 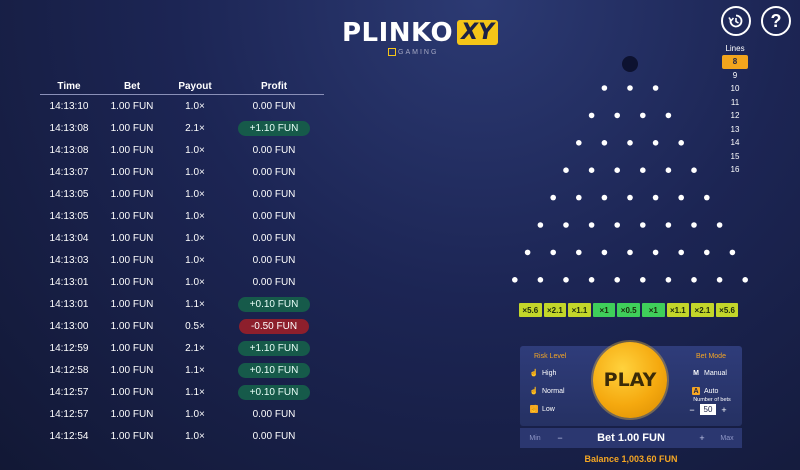 I want to click on history-icon, so click(x=735, y=21).